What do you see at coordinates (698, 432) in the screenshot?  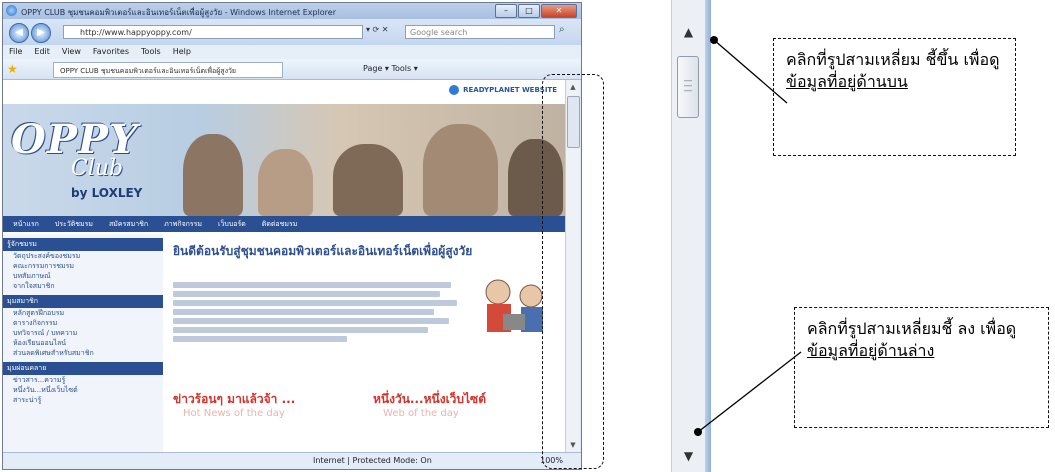 I see `leader-dot-bottom` at bounding box center [698, 432].